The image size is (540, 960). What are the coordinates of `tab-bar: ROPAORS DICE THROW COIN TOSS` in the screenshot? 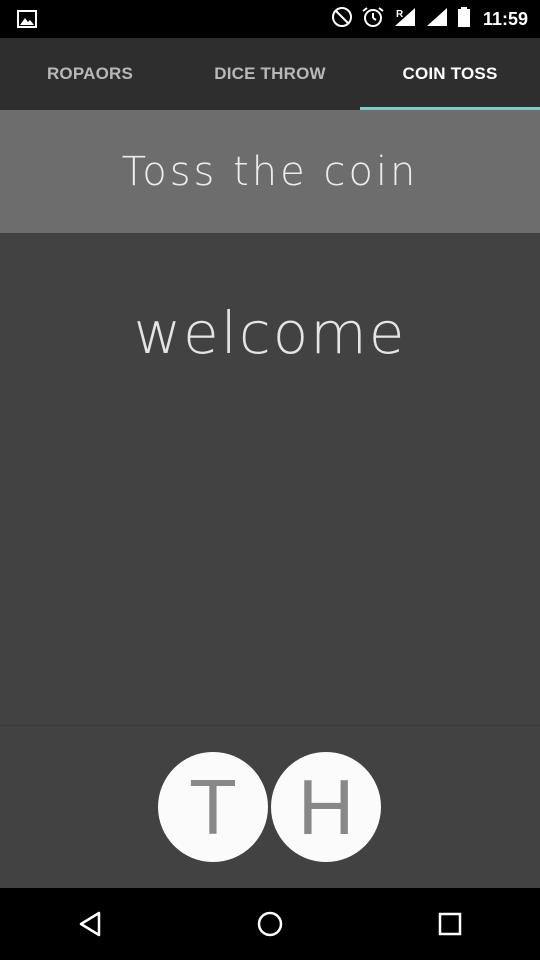 It's located at (270, 74).